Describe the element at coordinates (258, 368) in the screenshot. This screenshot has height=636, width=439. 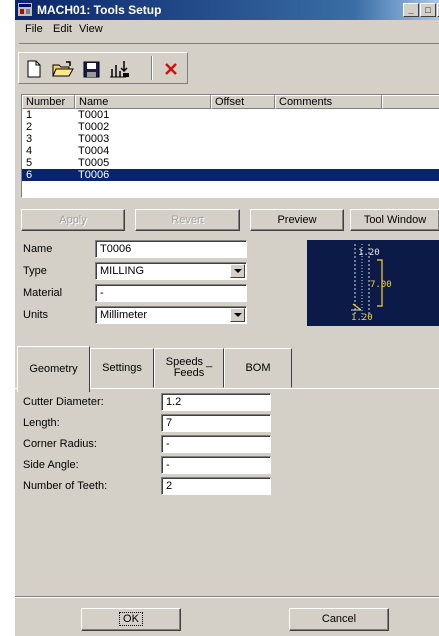
I see `tab-bom: BOM` at that location.